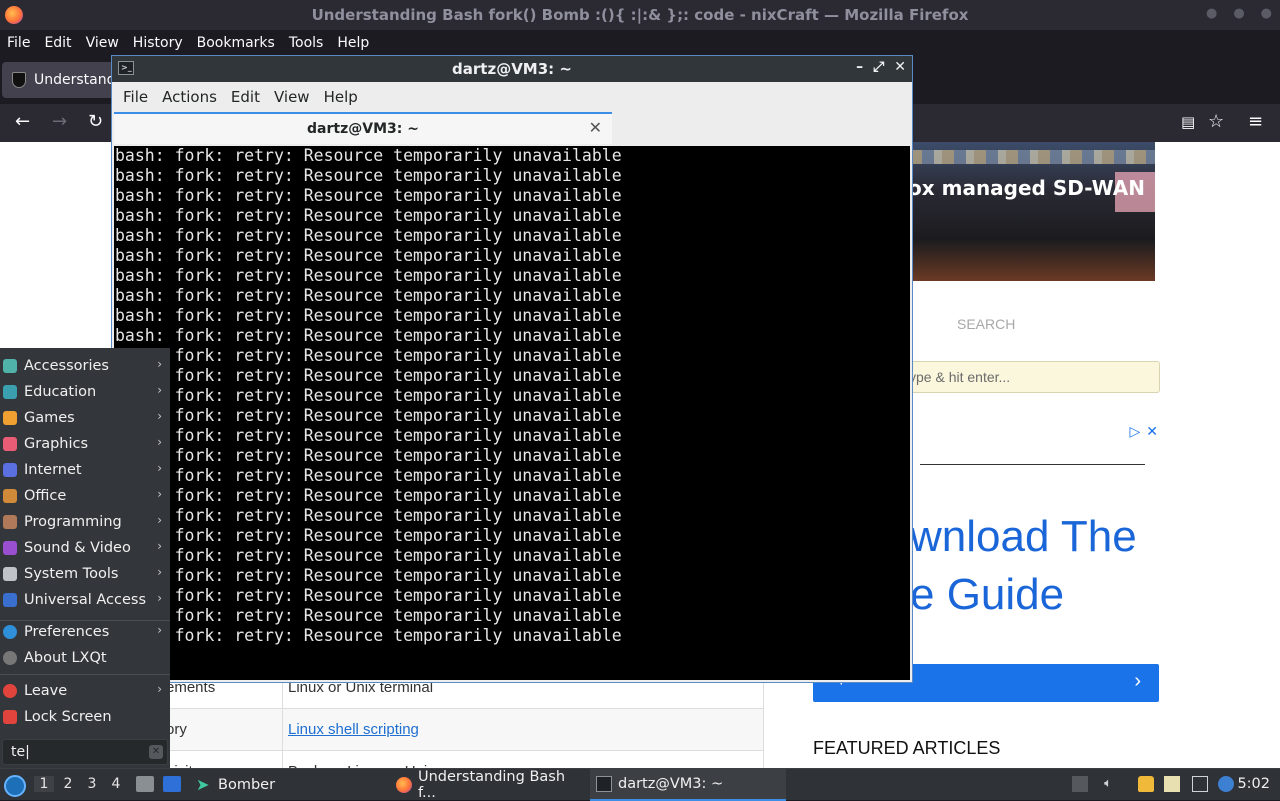  Describe the element at coordinates (878, 67) in the screenshot. I see `maximize-icon: ⤢` at that location.